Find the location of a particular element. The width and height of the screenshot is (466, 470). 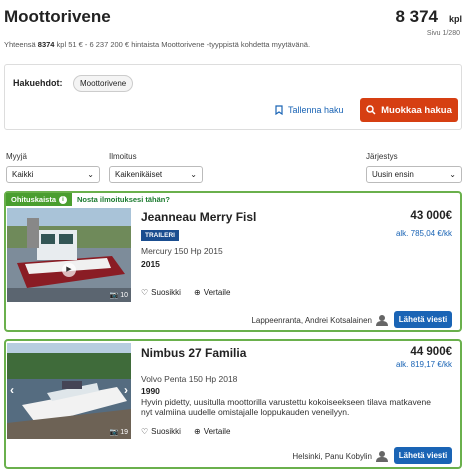

criteria-chip: Moottorivene is located at coordinates (103, 83).